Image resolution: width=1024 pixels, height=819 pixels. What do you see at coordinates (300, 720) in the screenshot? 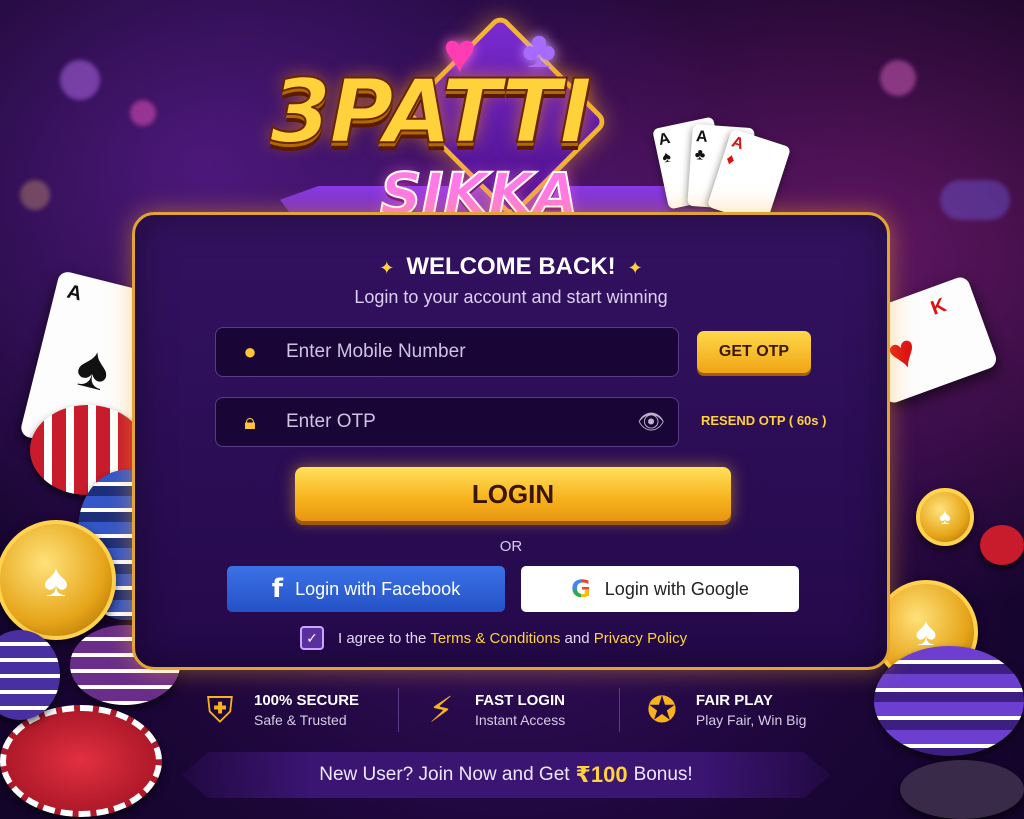
I see `feature-subtitle: Safe & Trusted` at bounding box center [300, 720].